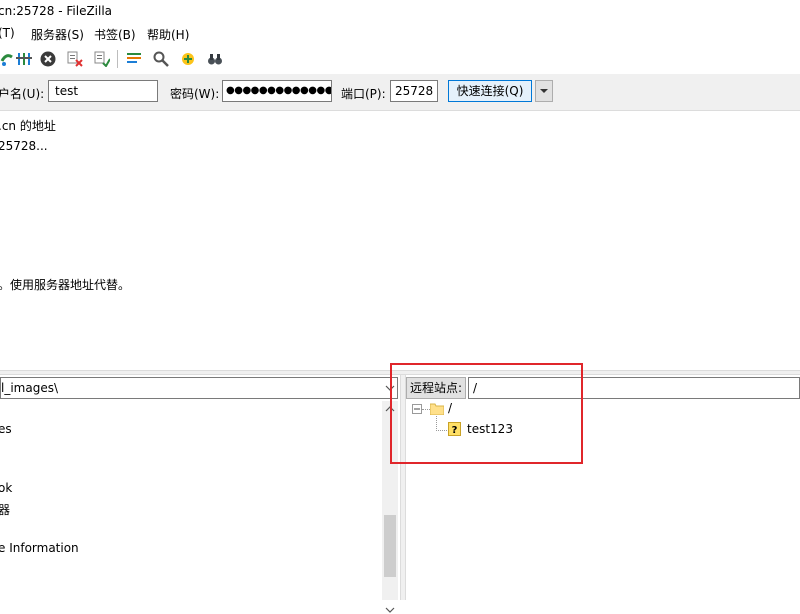 The width and height of the screenshot is (800, 614). I want to click on tree-item: e Information, so click(39, 548).